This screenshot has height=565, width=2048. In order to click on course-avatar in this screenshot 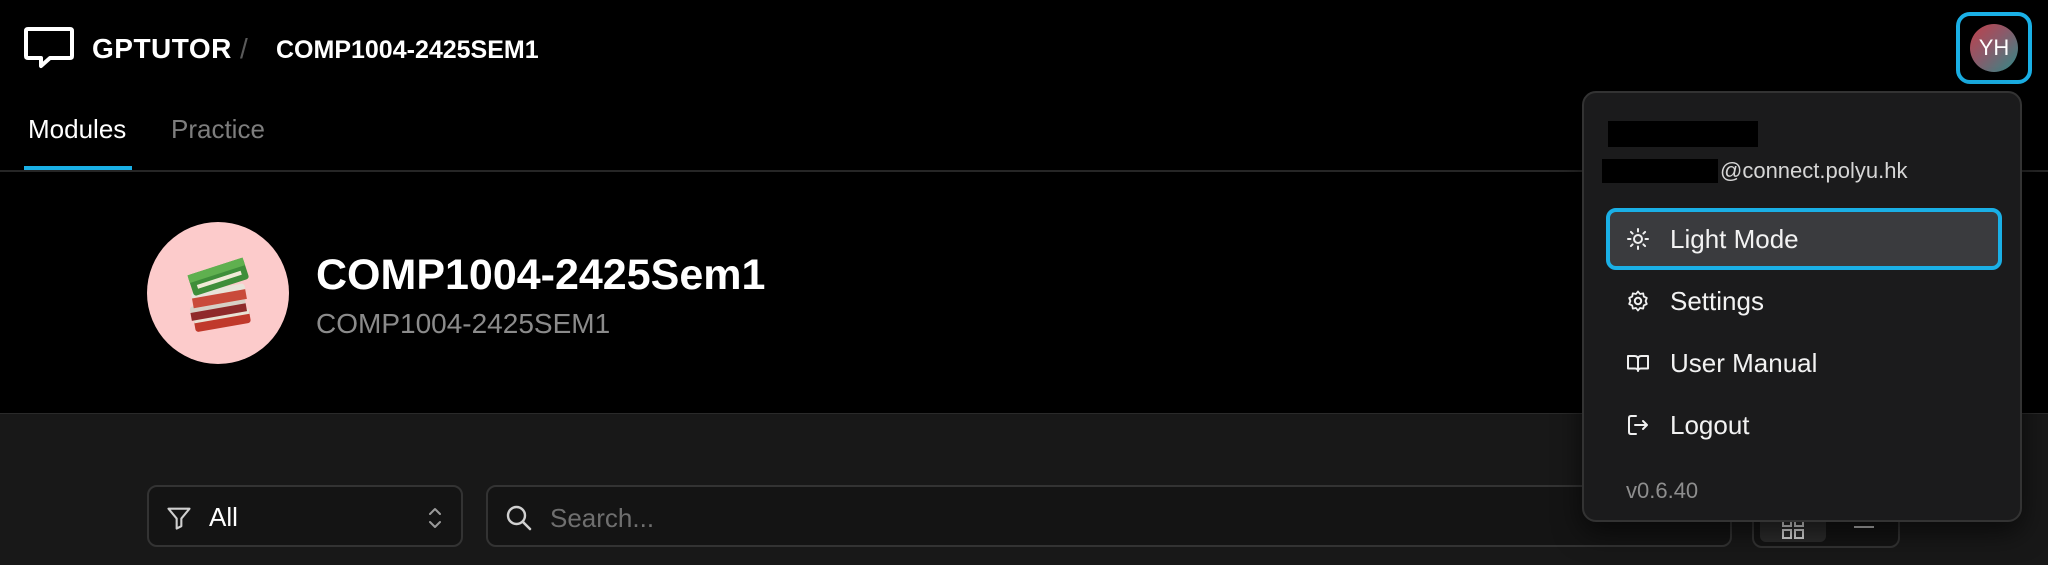, I will do `click(218, 293)`.